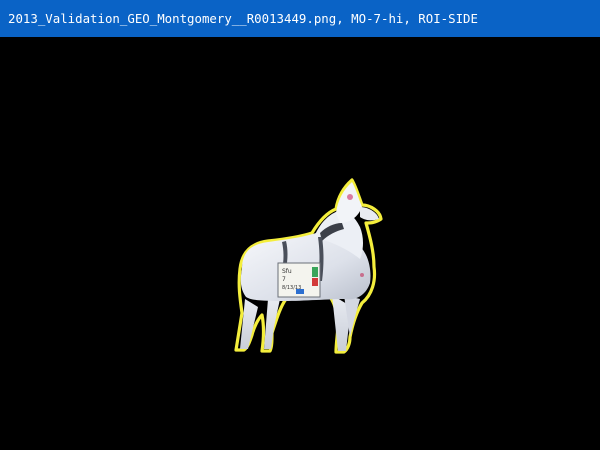 The height and width of the screenshot is (450, 600). What do you see at coordinates (291, 288) in the screenshot?
I see `tag-line-3: 8/13/13` at bounding box center [291, 288].